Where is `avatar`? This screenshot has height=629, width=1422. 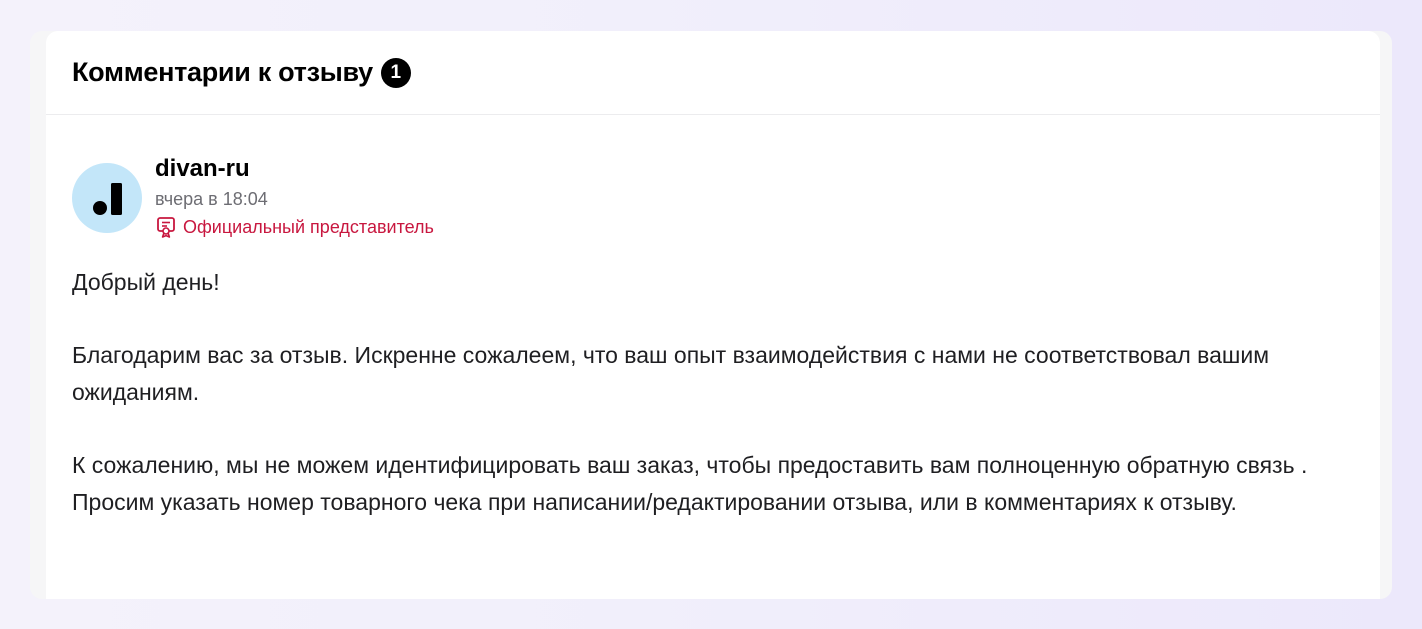
avatar is located at coordinates (107, 198).